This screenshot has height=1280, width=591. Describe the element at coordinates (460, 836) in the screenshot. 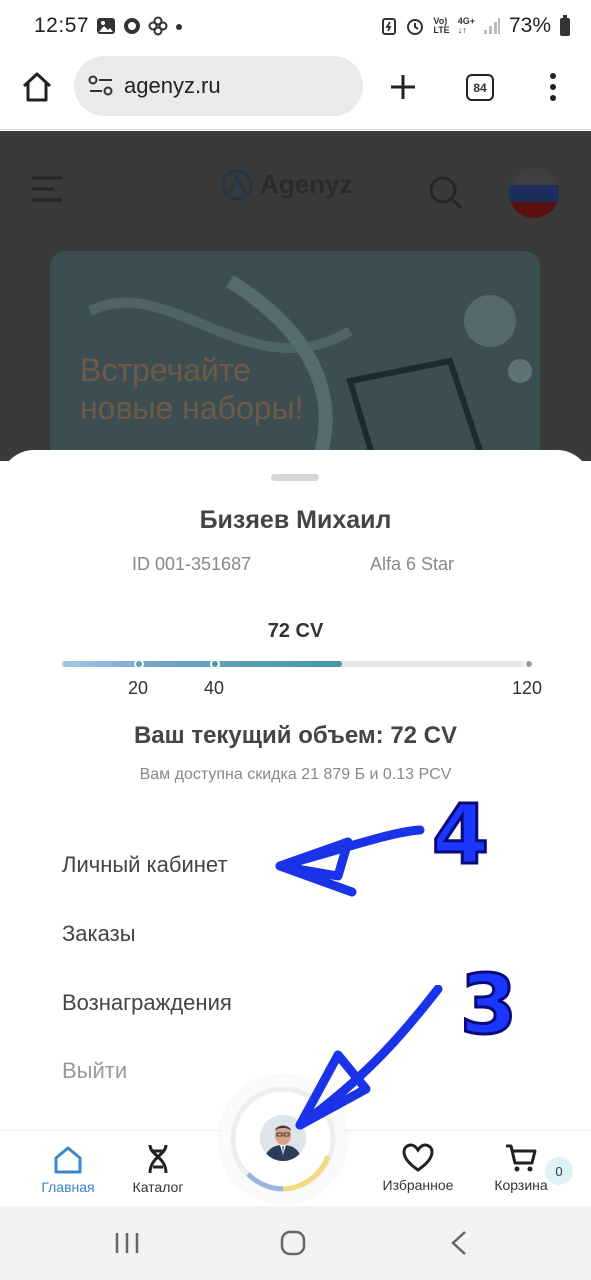

I see `annotation-step-4: 4` at that location.